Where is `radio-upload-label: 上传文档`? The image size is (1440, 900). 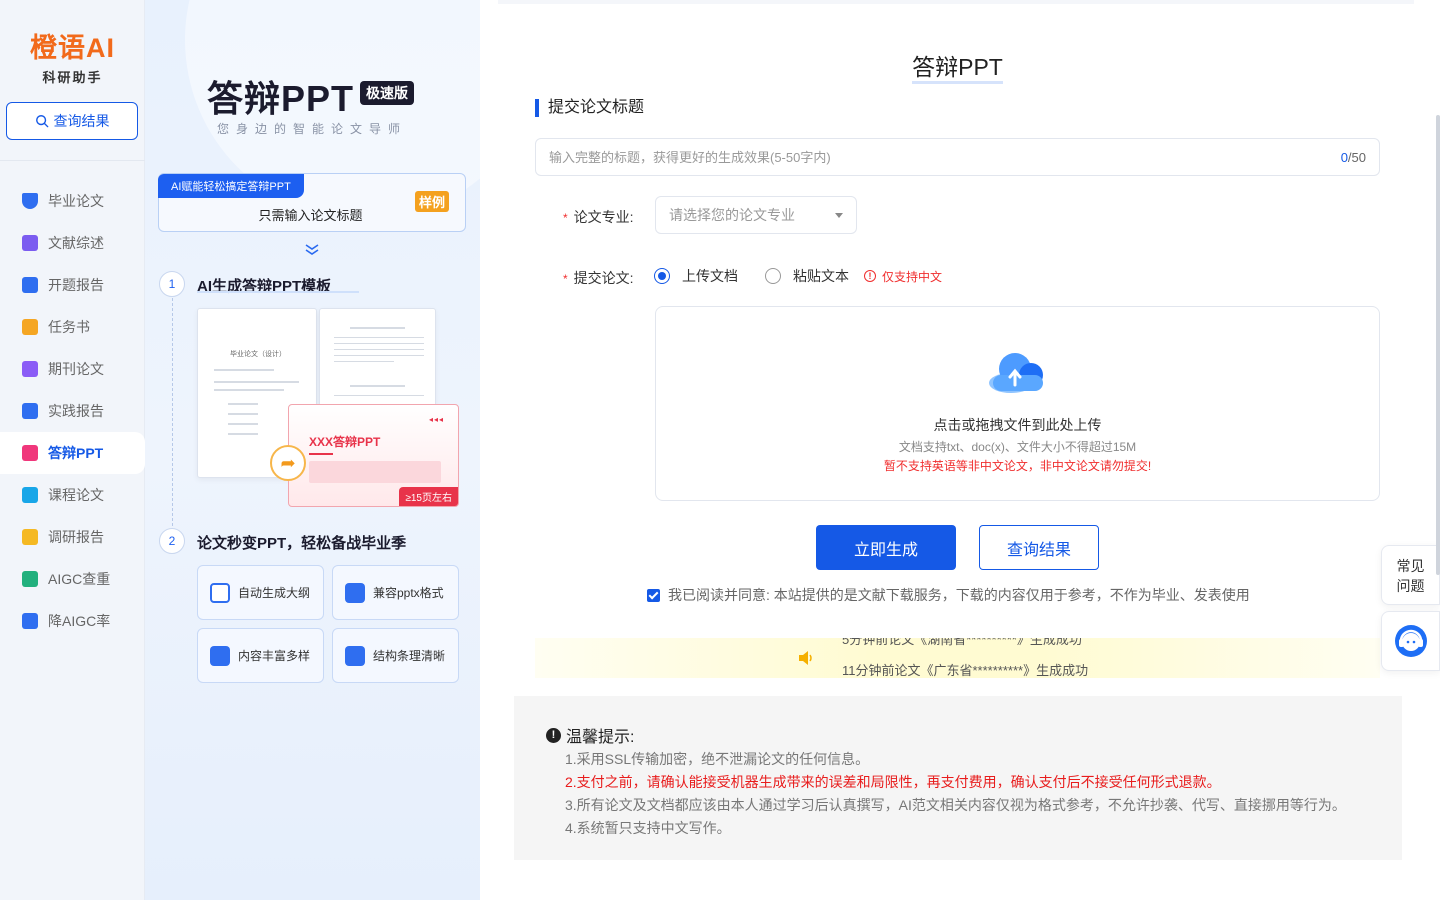 radio-upload-label: 上传文档 is located at coordinates (710, 276).